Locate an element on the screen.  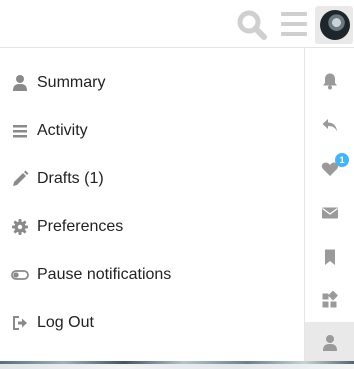
menu-item-label: Log Out is located at coordinates (65, 322).